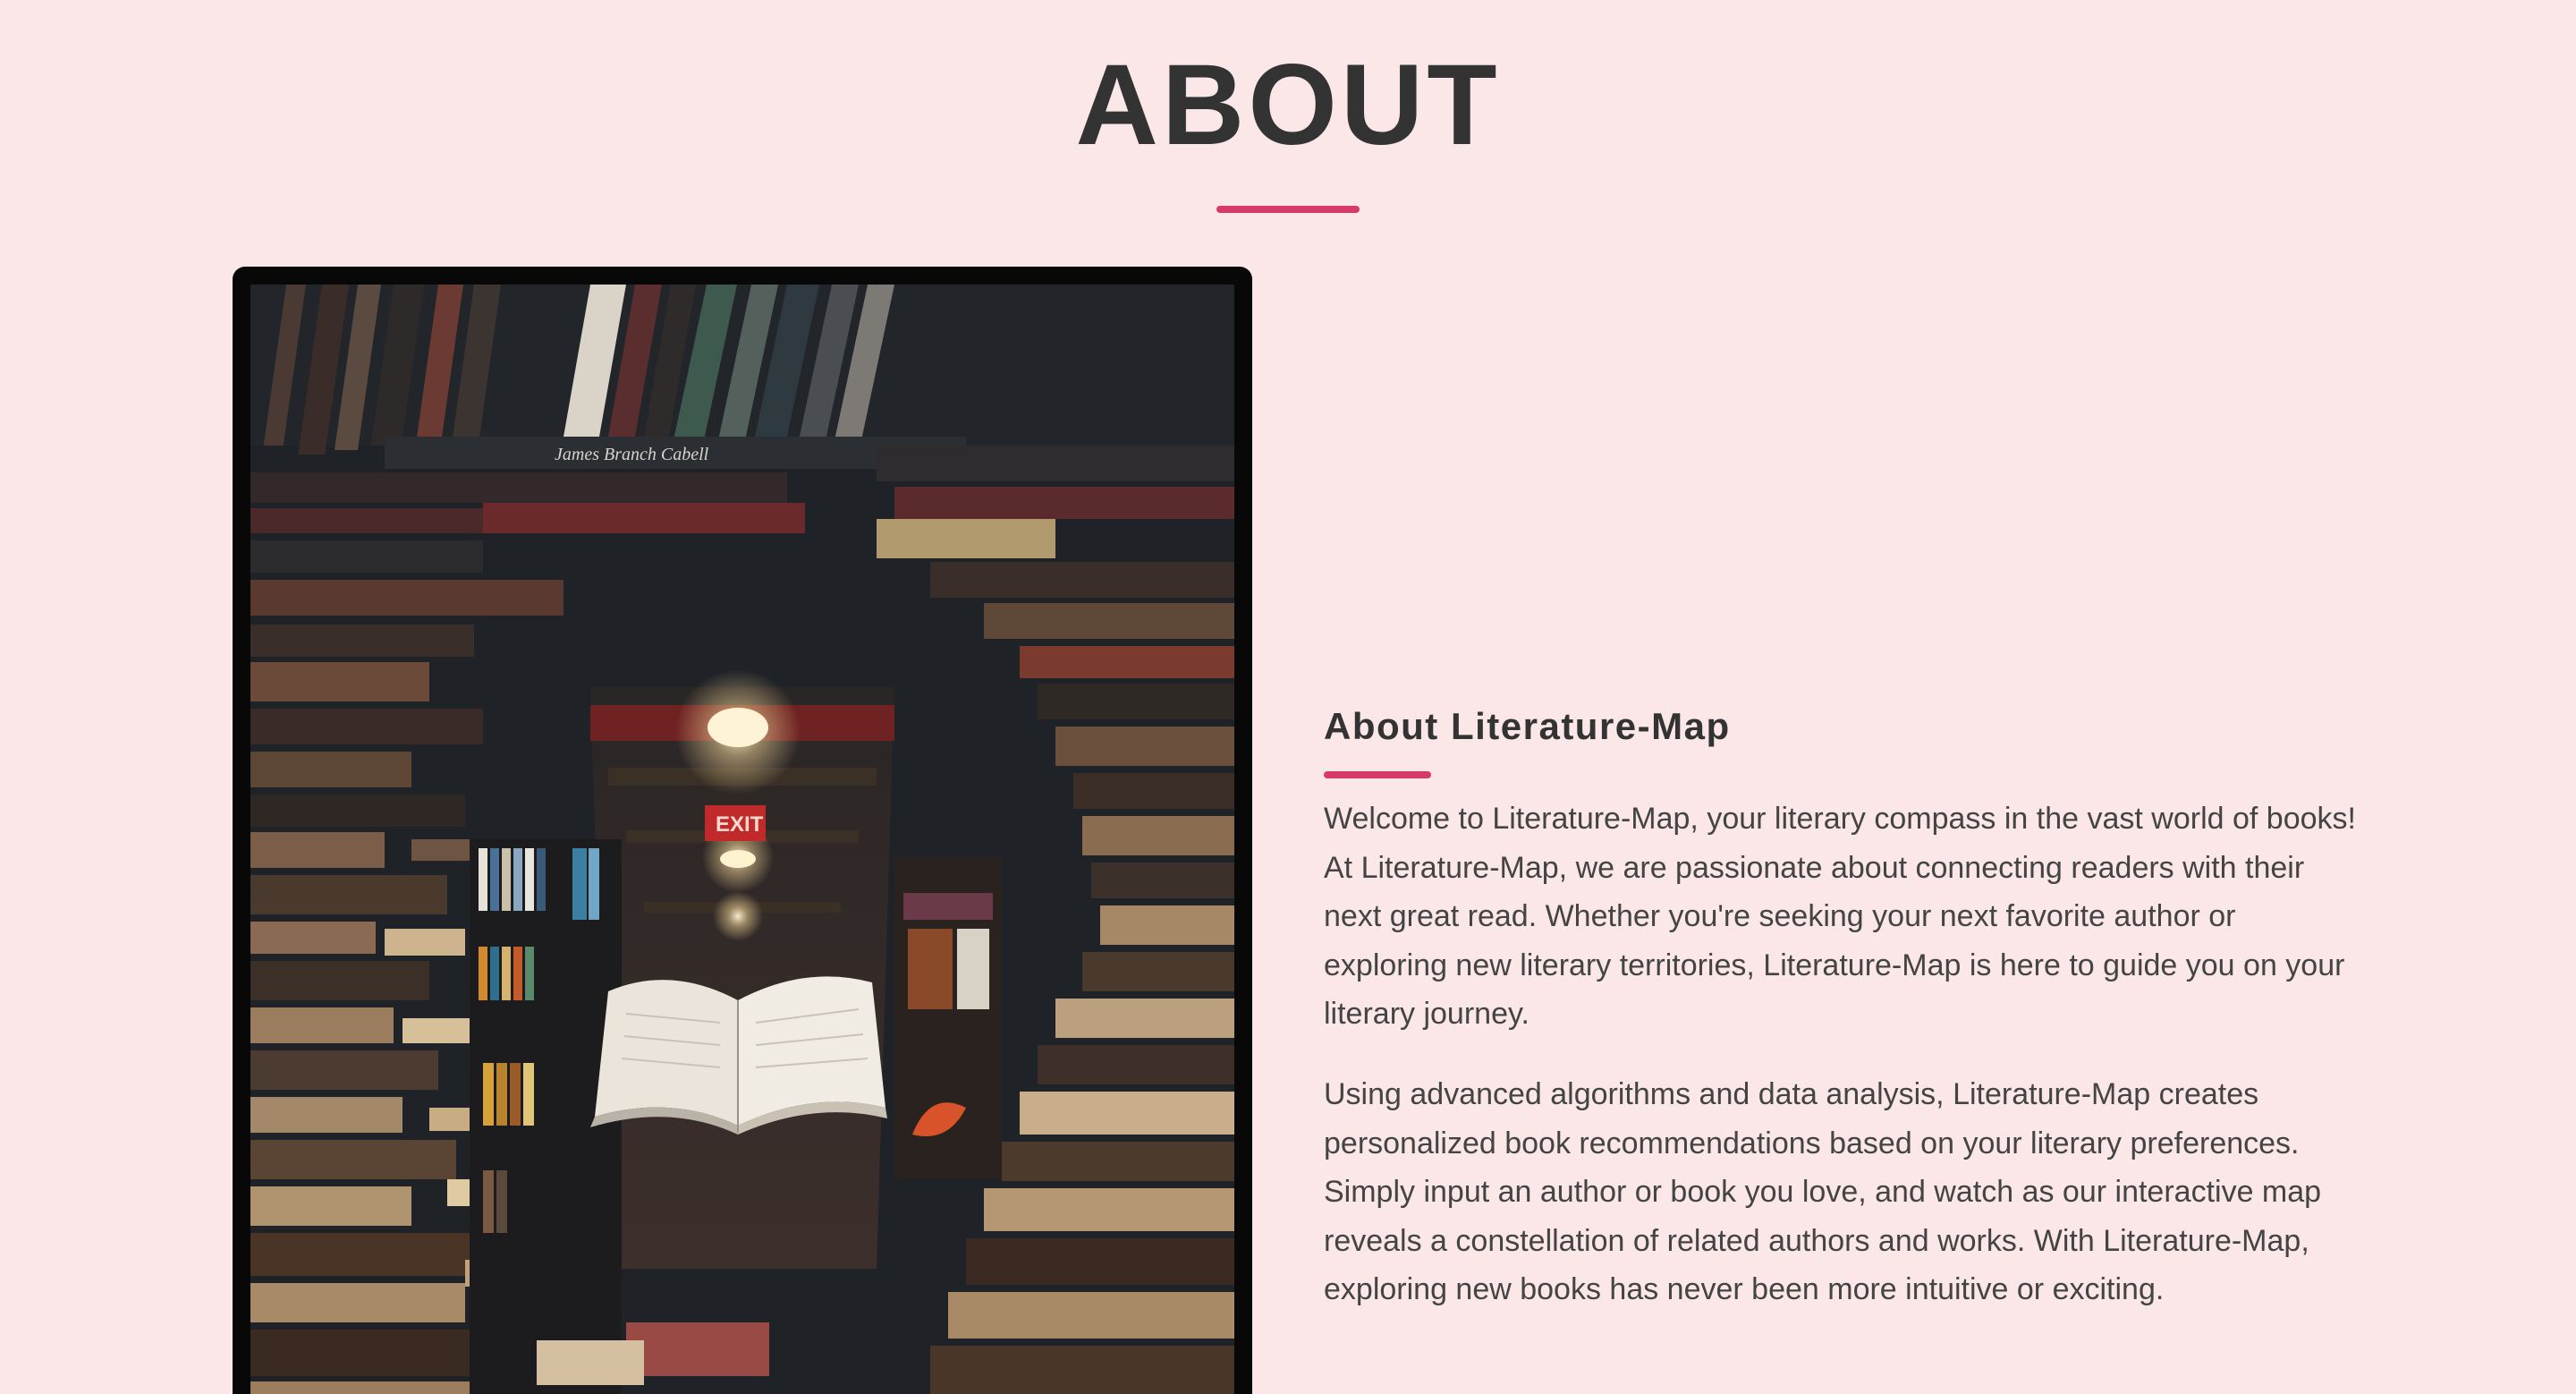 Image resolution: width=2576 pixels, height=1394 pixels. I want to click on book-spine-text: James Branch Cabell, so click(632, 454).